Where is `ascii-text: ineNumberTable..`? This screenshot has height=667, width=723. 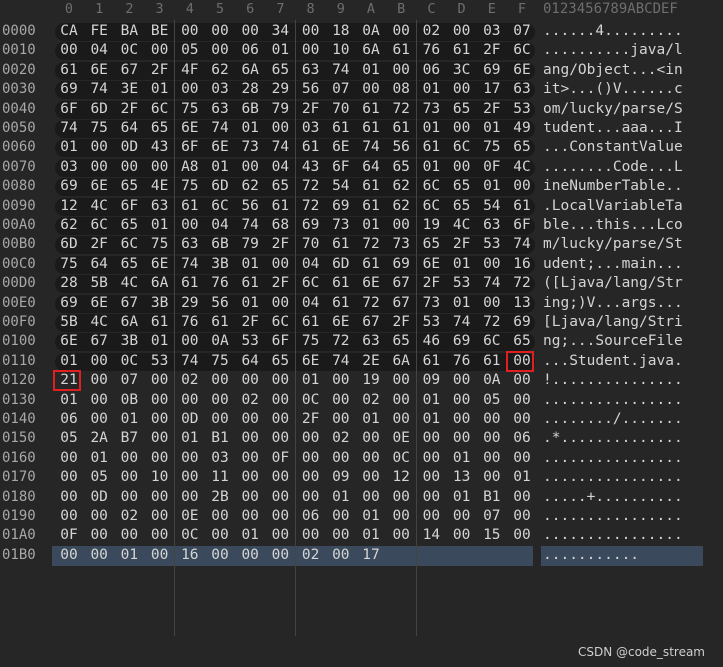
ascii-text: ineNumberTable.. is located at coordinates (613, 186).